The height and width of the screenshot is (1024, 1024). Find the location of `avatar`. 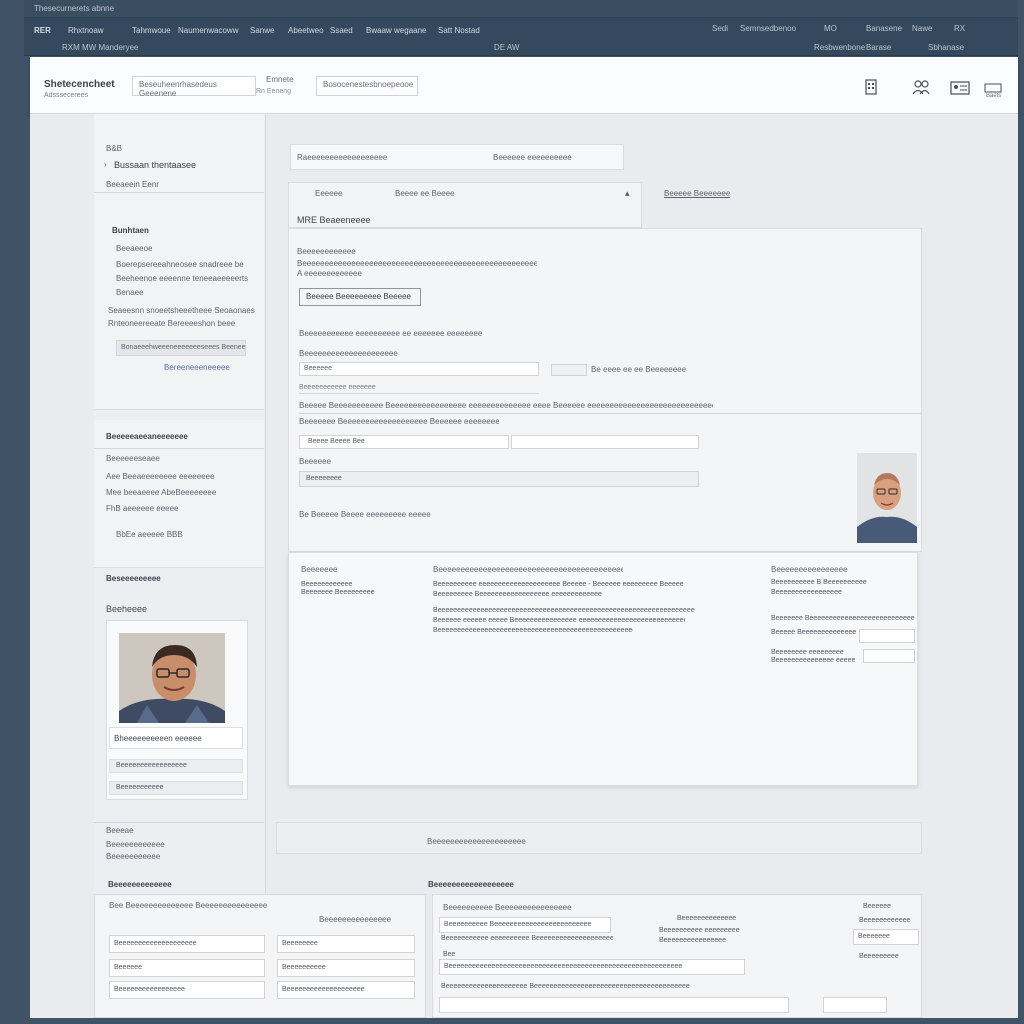

avatar is located at coordinates (172, 678).